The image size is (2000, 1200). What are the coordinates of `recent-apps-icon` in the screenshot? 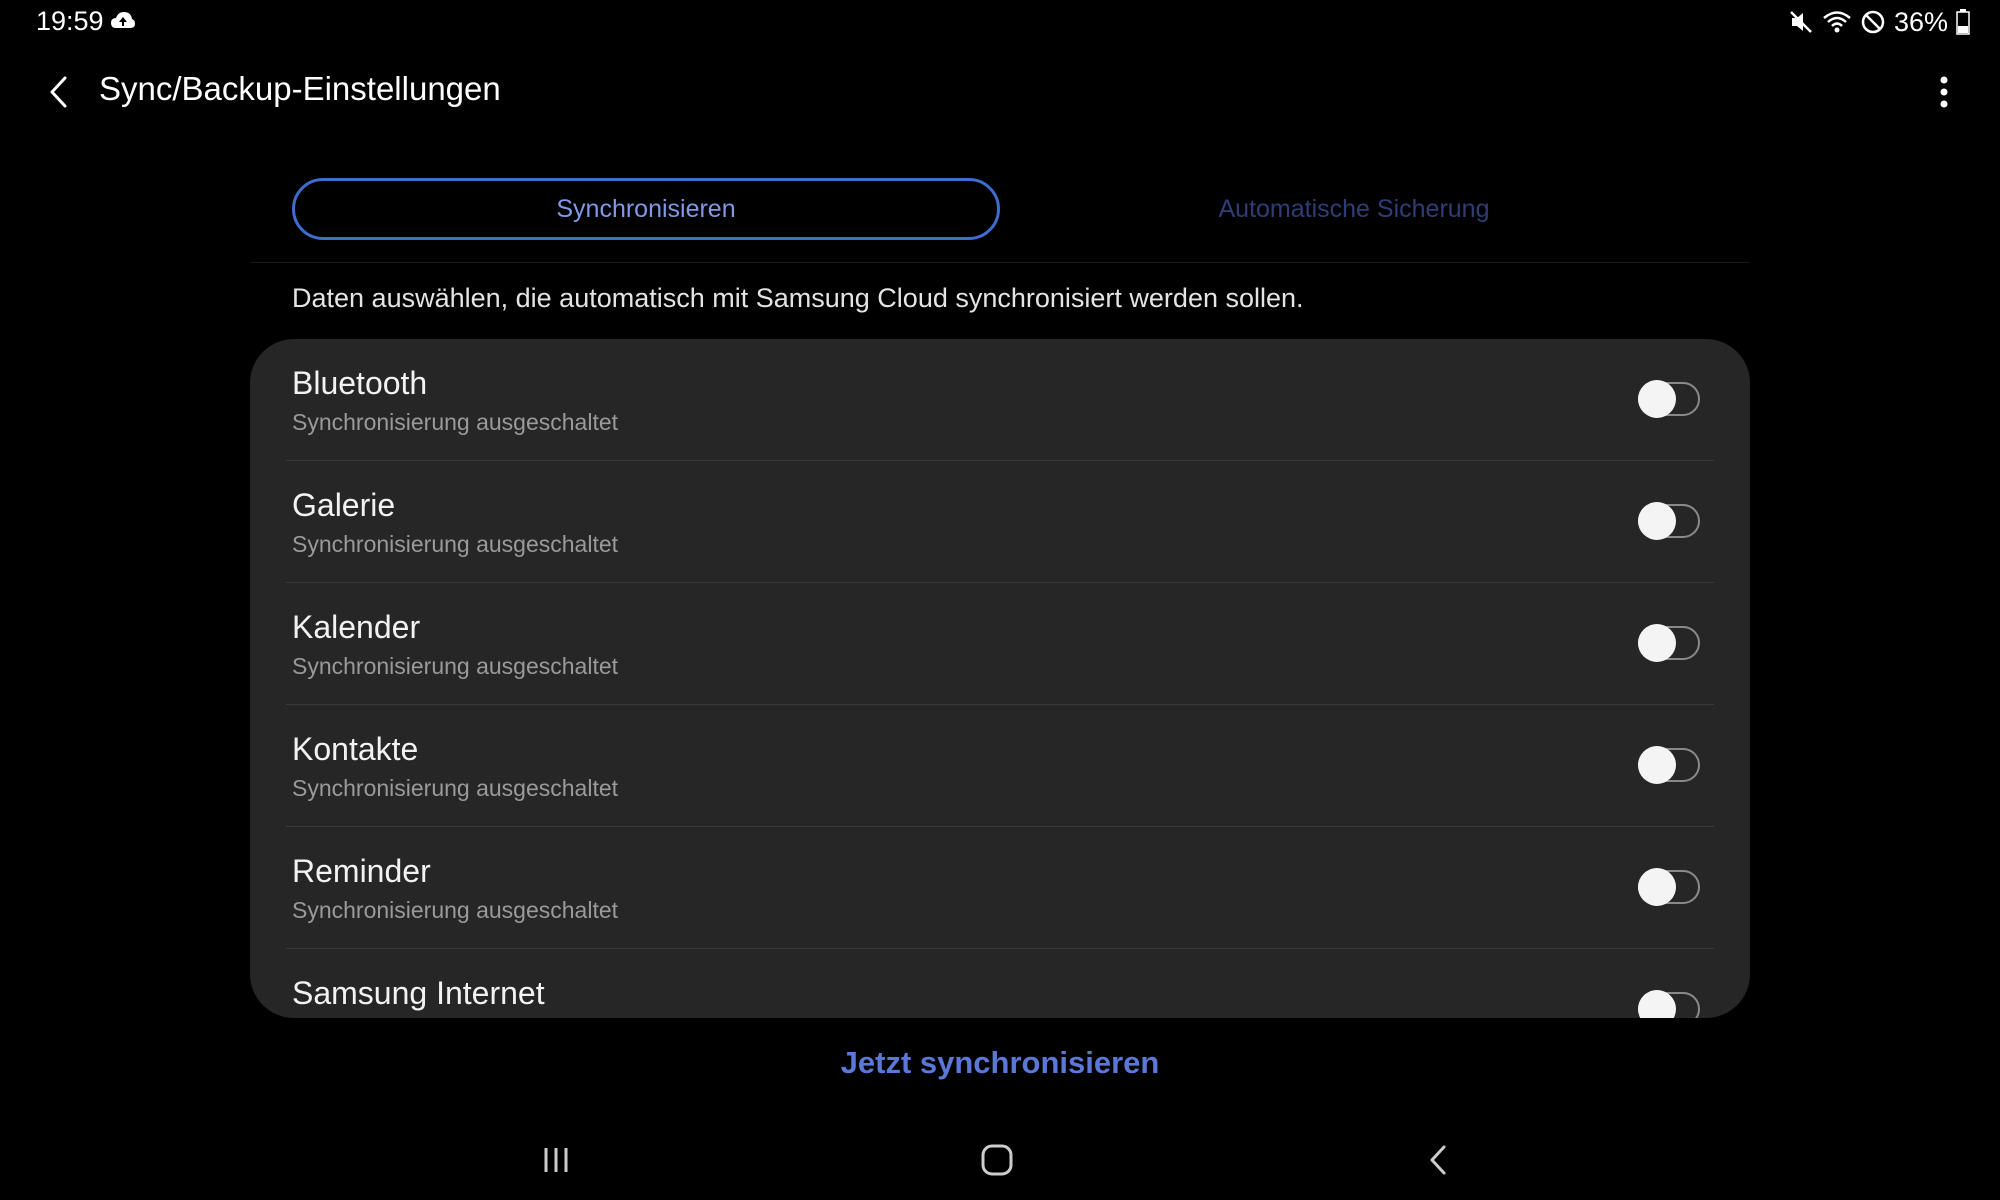 It's located at (556, 1160).